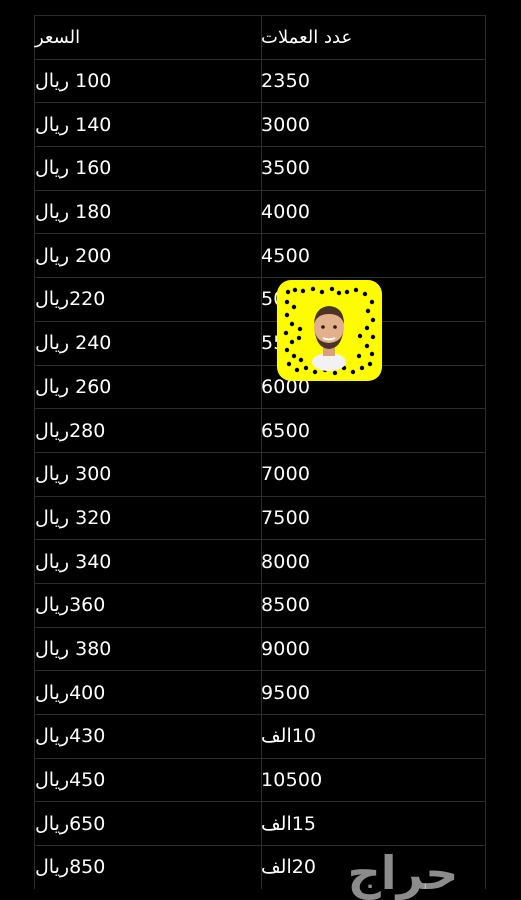 The height and width of the screenshot is (900, 521). I want to click on price-cell: 160 ريال, so click(73, 168).